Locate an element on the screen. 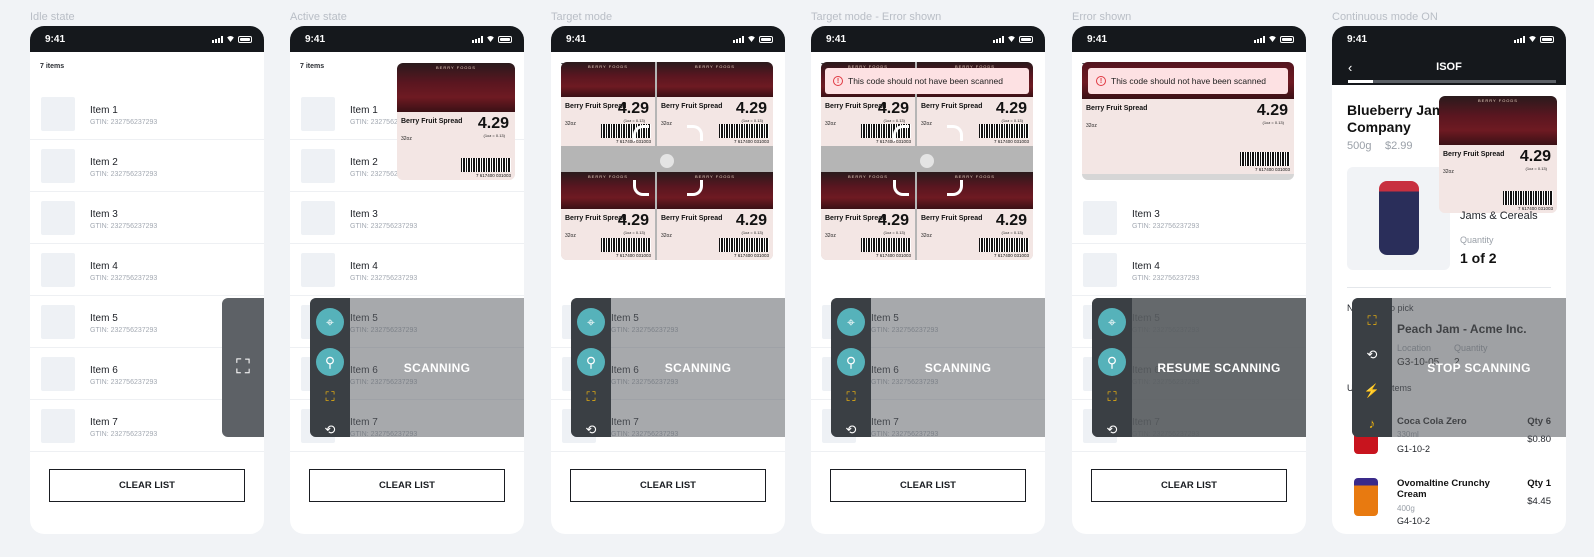  state-caption: Target mode is located at coordinates (582, 17).